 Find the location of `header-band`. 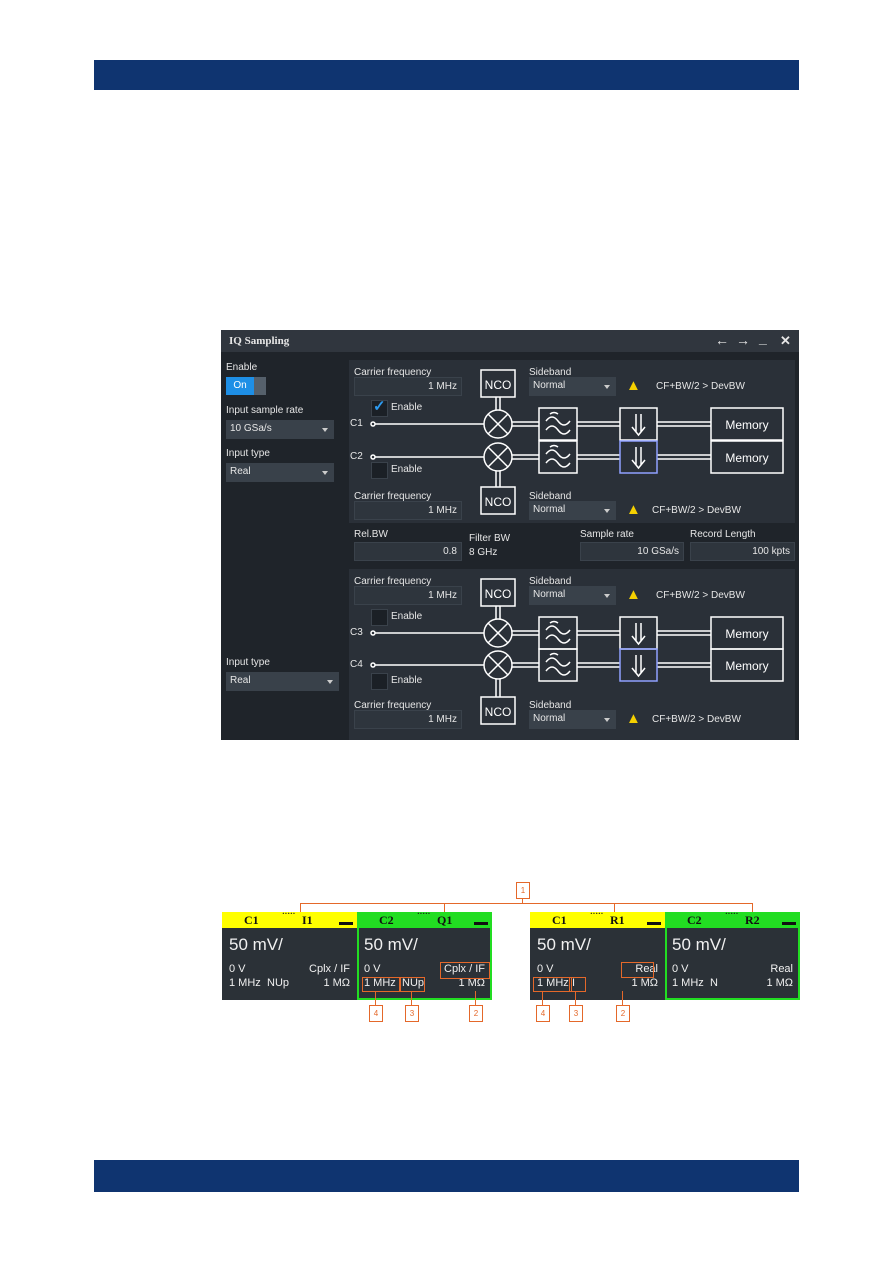

header-band is located at coordinates (446, 75).